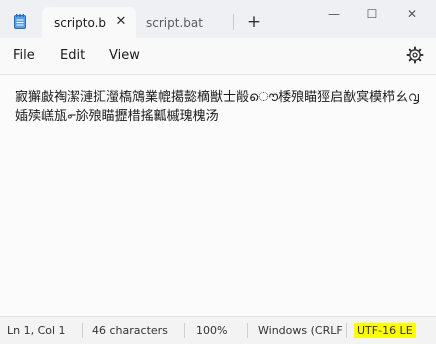 Image resolution: width=436 pixels, height=344 pixels. I want to click on cursor-position: Ln 1, Col 1, so click(36, 330).